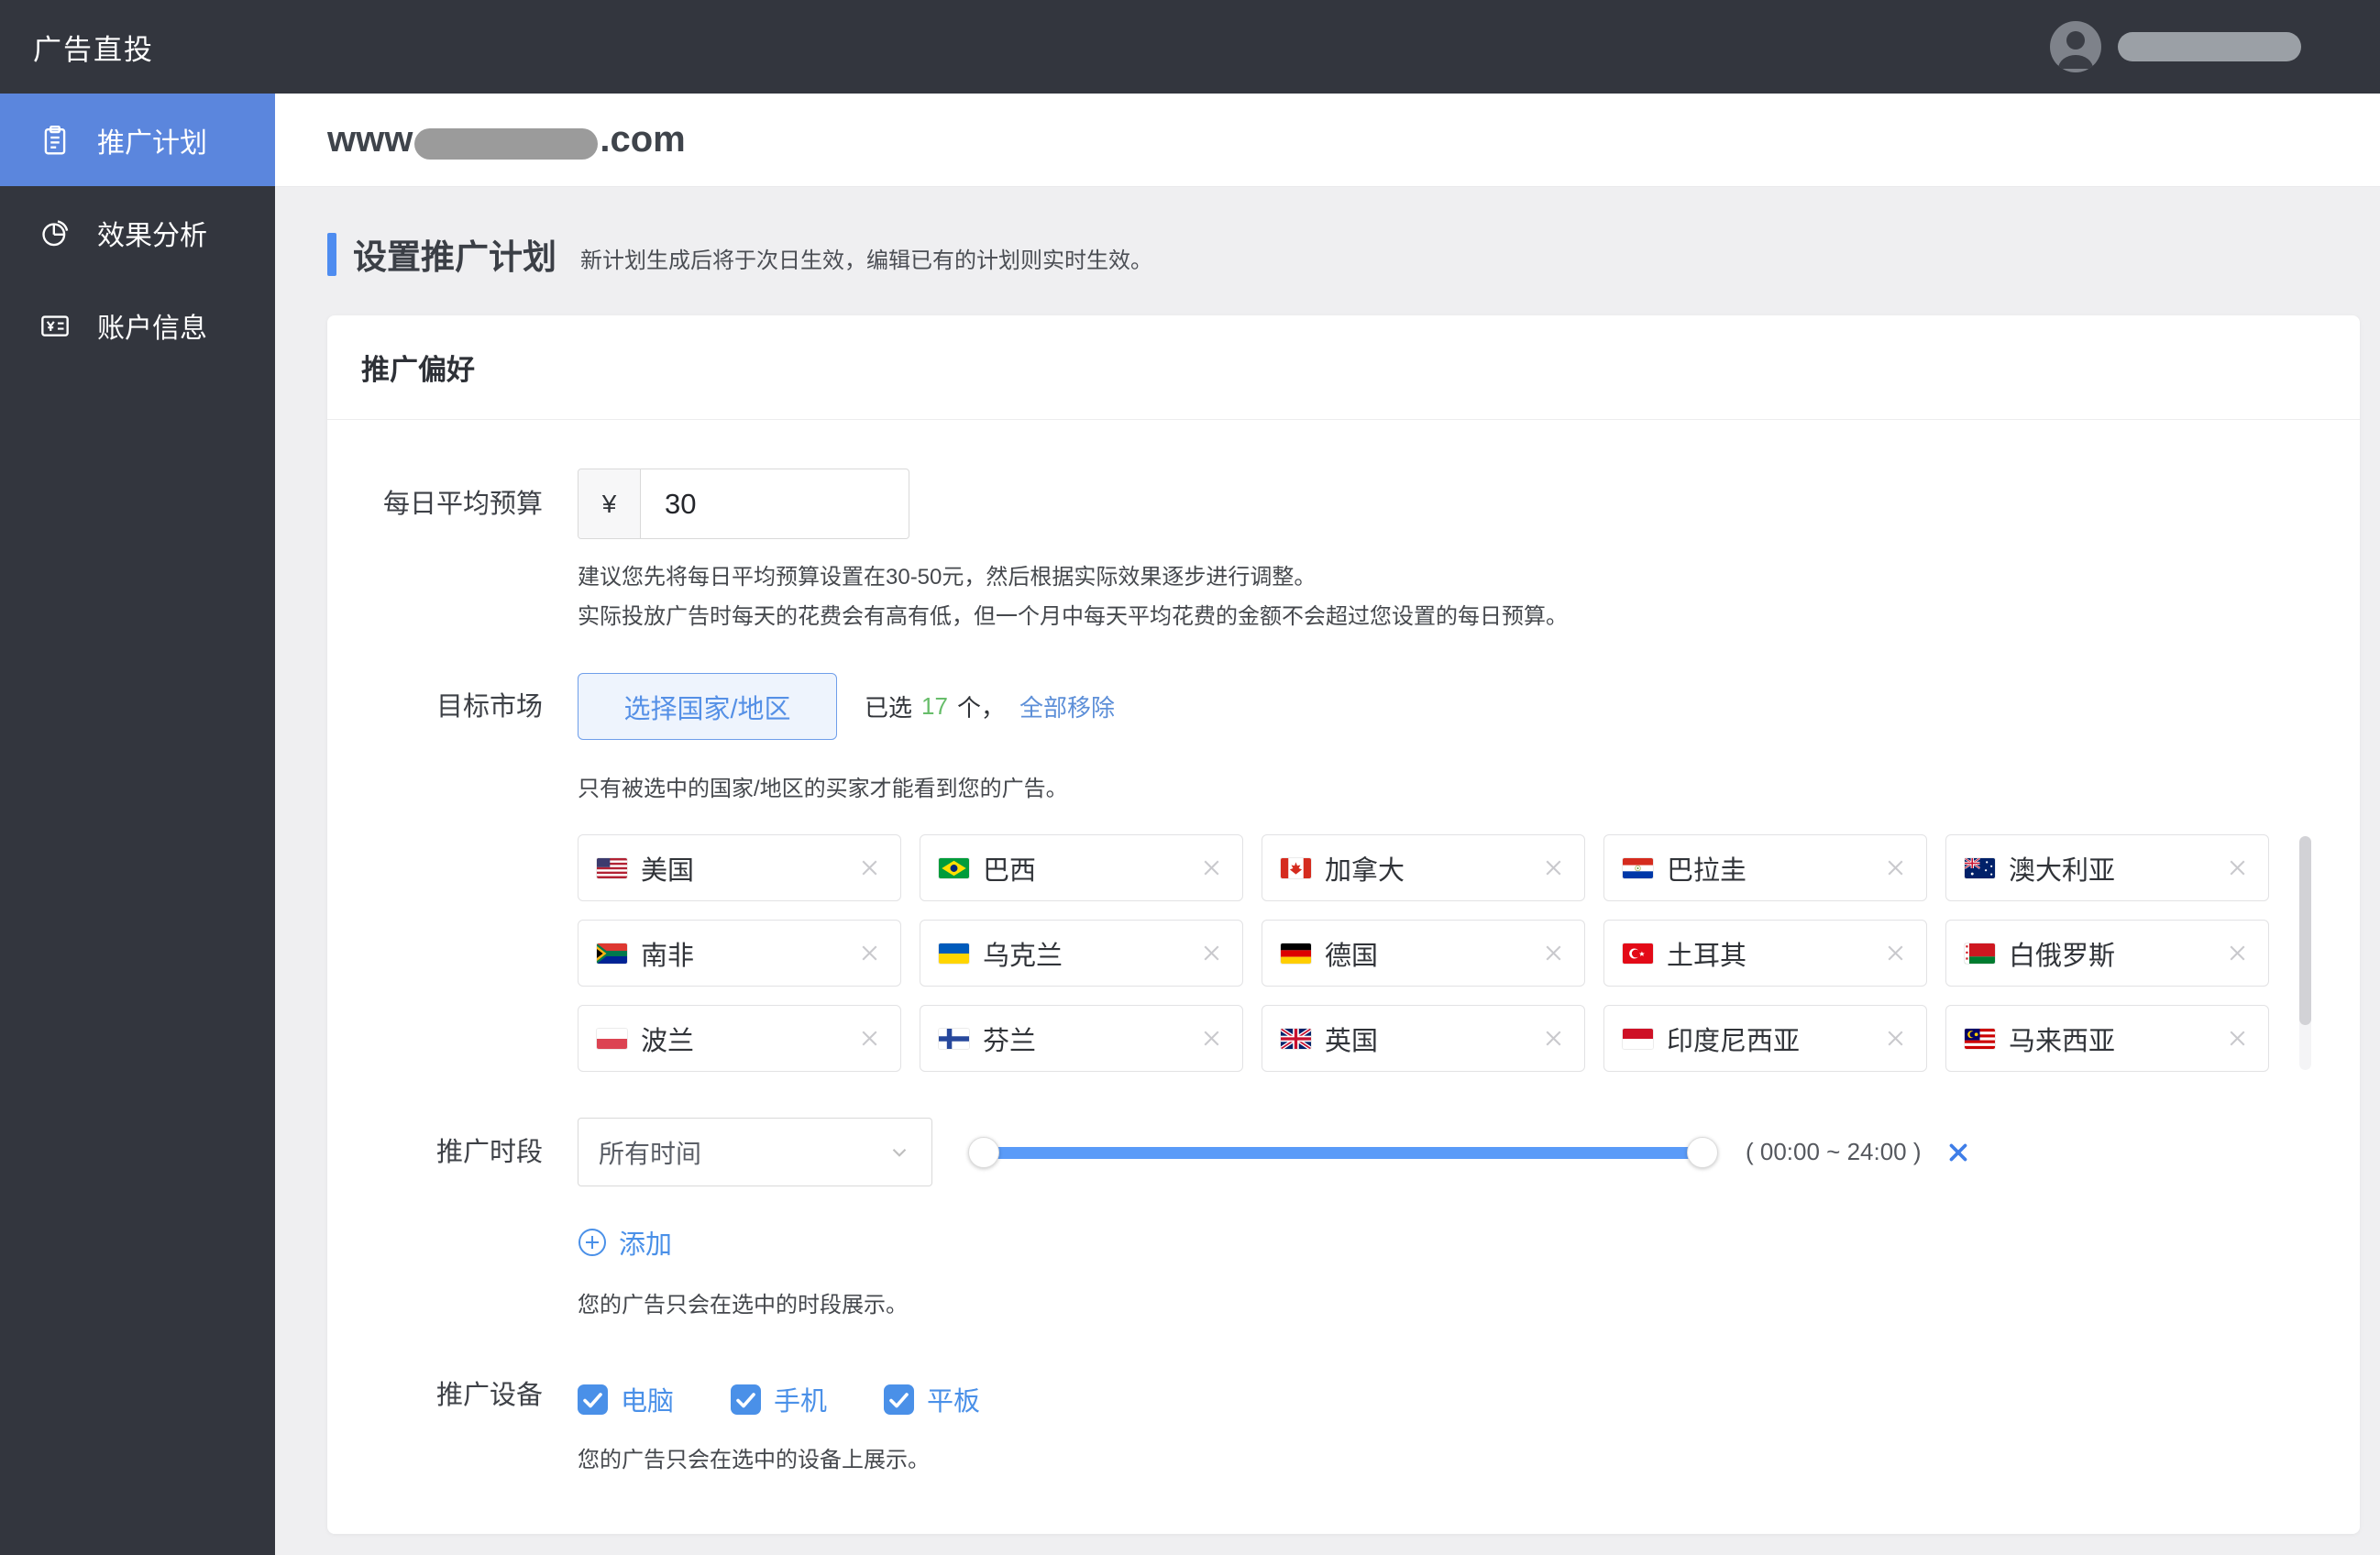  What do you see at coordinates (1638, 867) in the screenshot?
I see `flag-icon-py` at bounding box center [1638, 867].